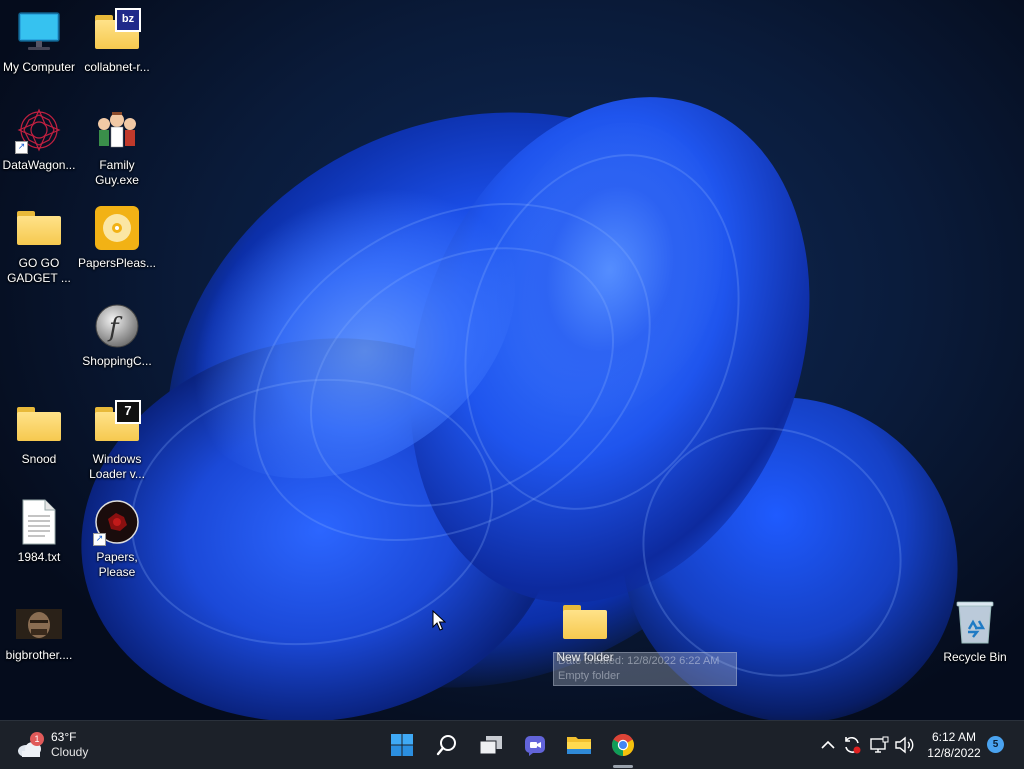  I want to click on zip-folder-icon: 7, so click(117, 424).